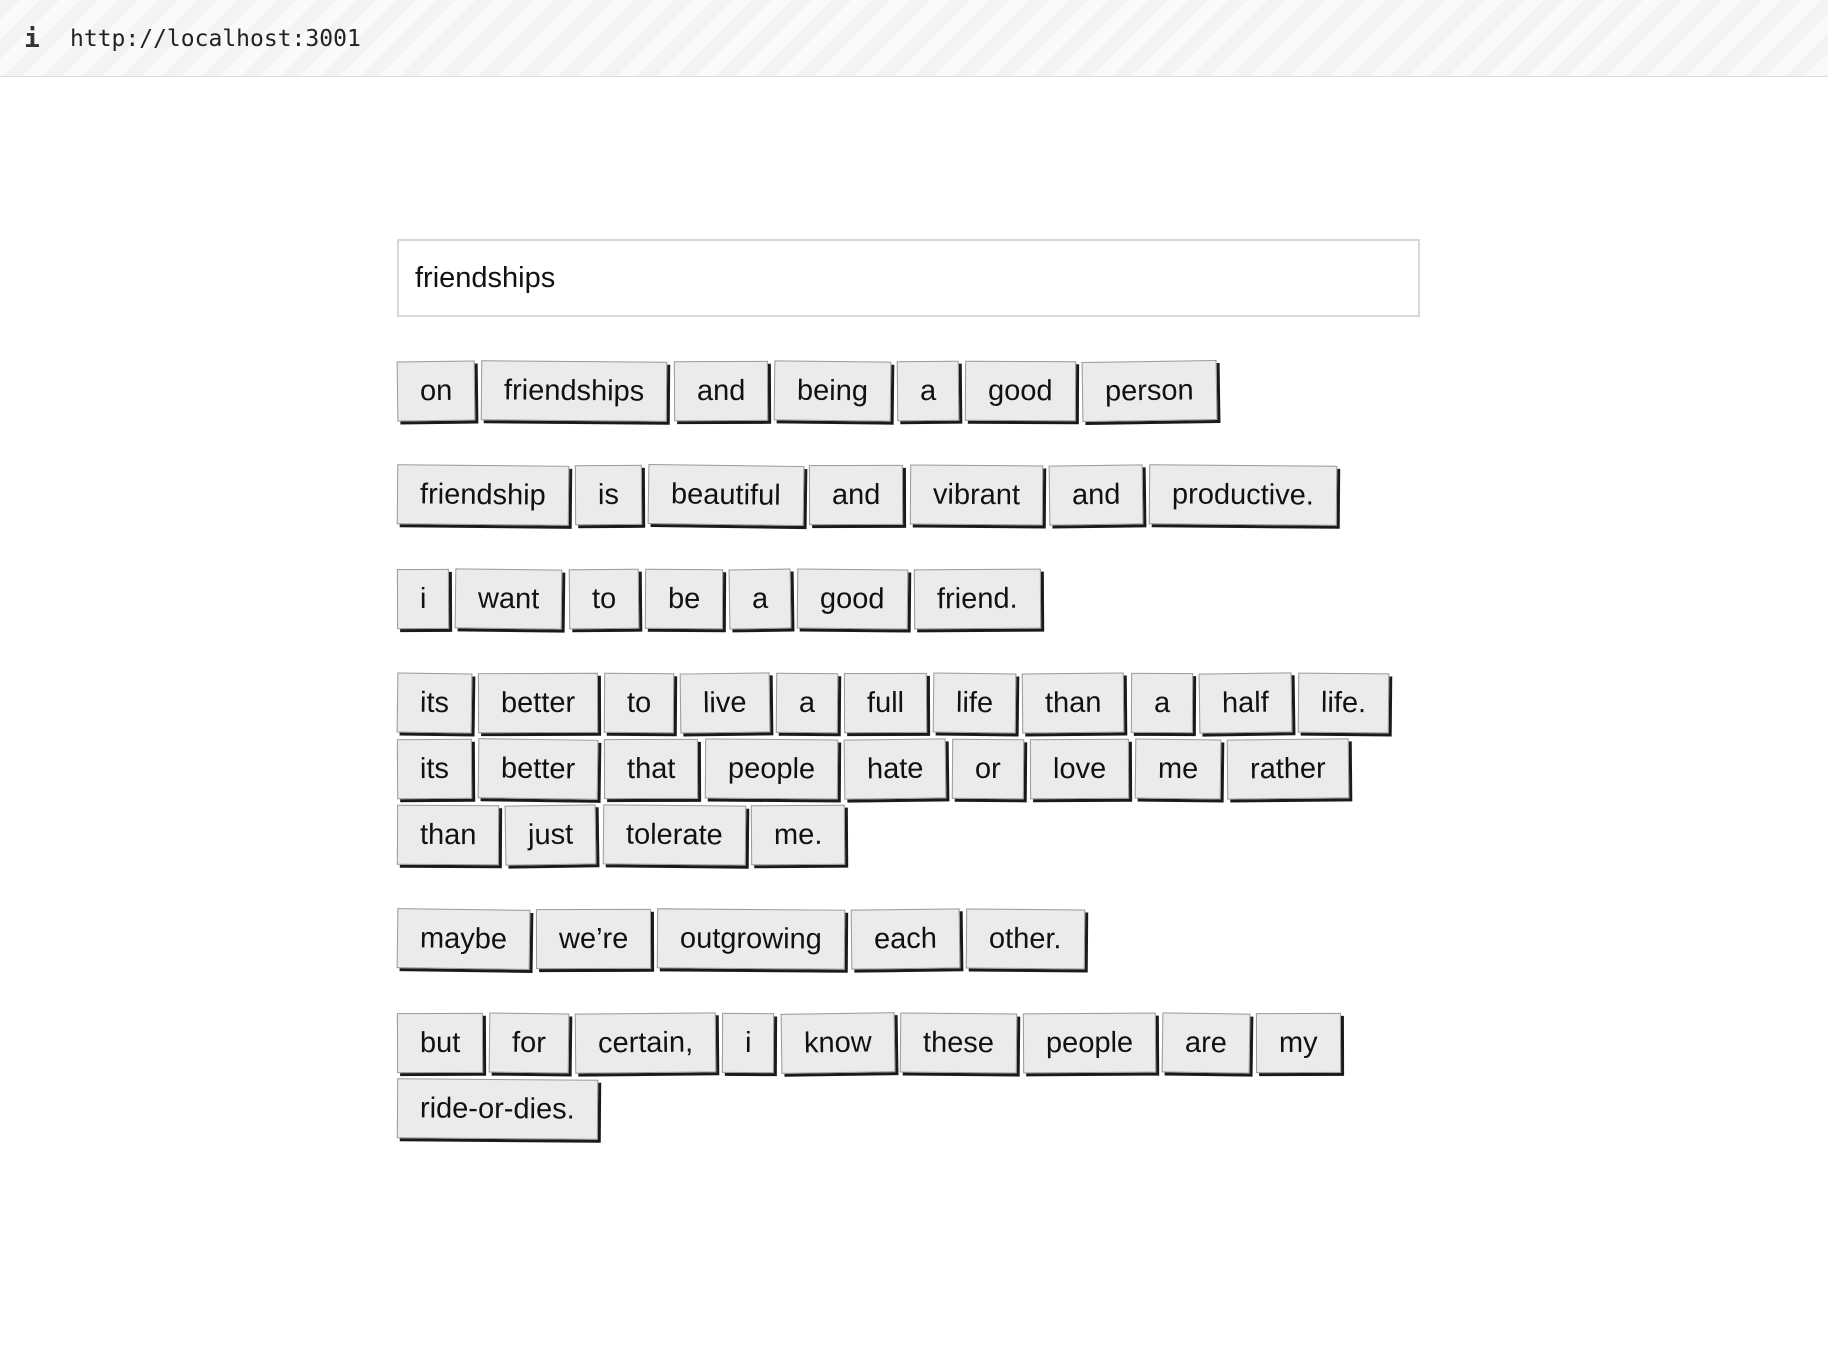 Image resolution: width=1828 pixels, height=1346 pixels. I want to click on word-tile: but, so click(440, 1043).